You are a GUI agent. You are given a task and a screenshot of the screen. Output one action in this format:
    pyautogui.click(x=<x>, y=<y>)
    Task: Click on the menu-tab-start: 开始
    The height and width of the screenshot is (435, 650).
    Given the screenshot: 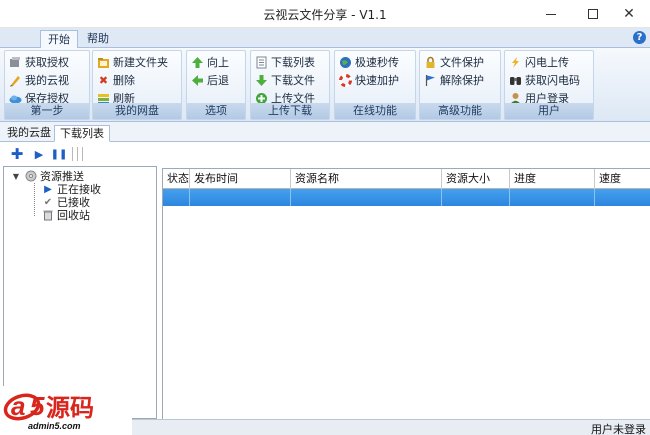 What is the action you would take?
    pyautogui.click(x=59, y=39)
    